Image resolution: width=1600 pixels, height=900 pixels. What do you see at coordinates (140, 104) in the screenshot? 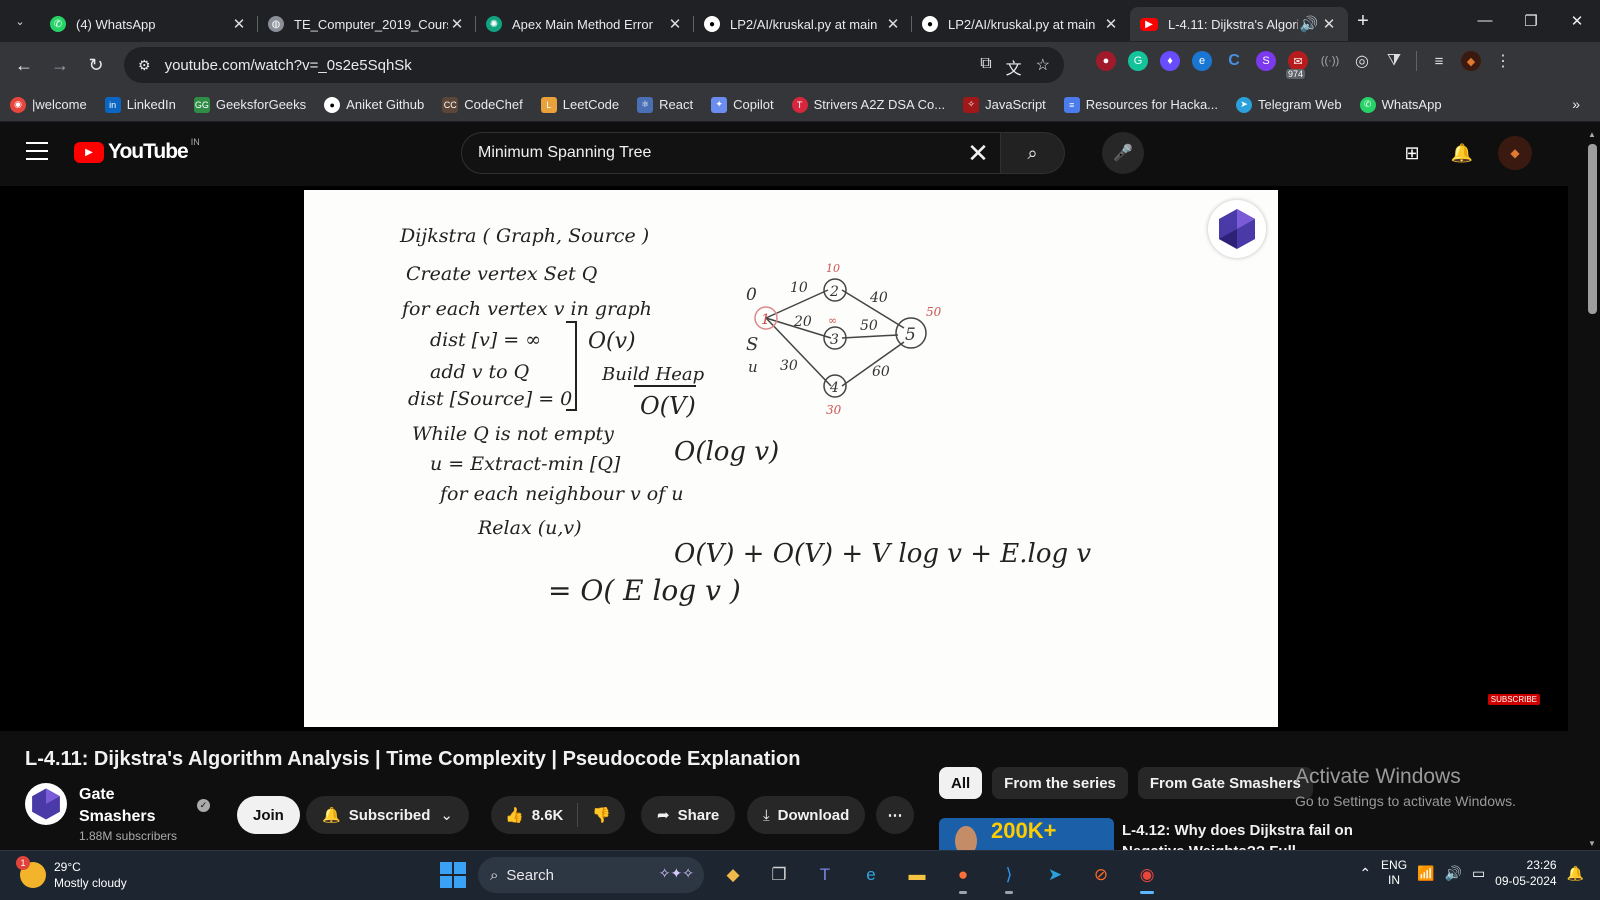
I see `bookmark-linkedin: in LinkedIn` at bounding box center [140, 104].